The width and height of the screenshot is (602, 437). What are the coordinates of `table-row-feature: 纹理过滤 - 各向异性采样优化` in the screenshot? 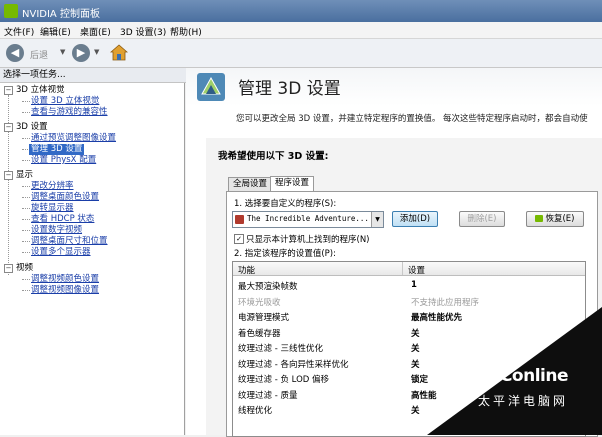 It's located at (293, 364).